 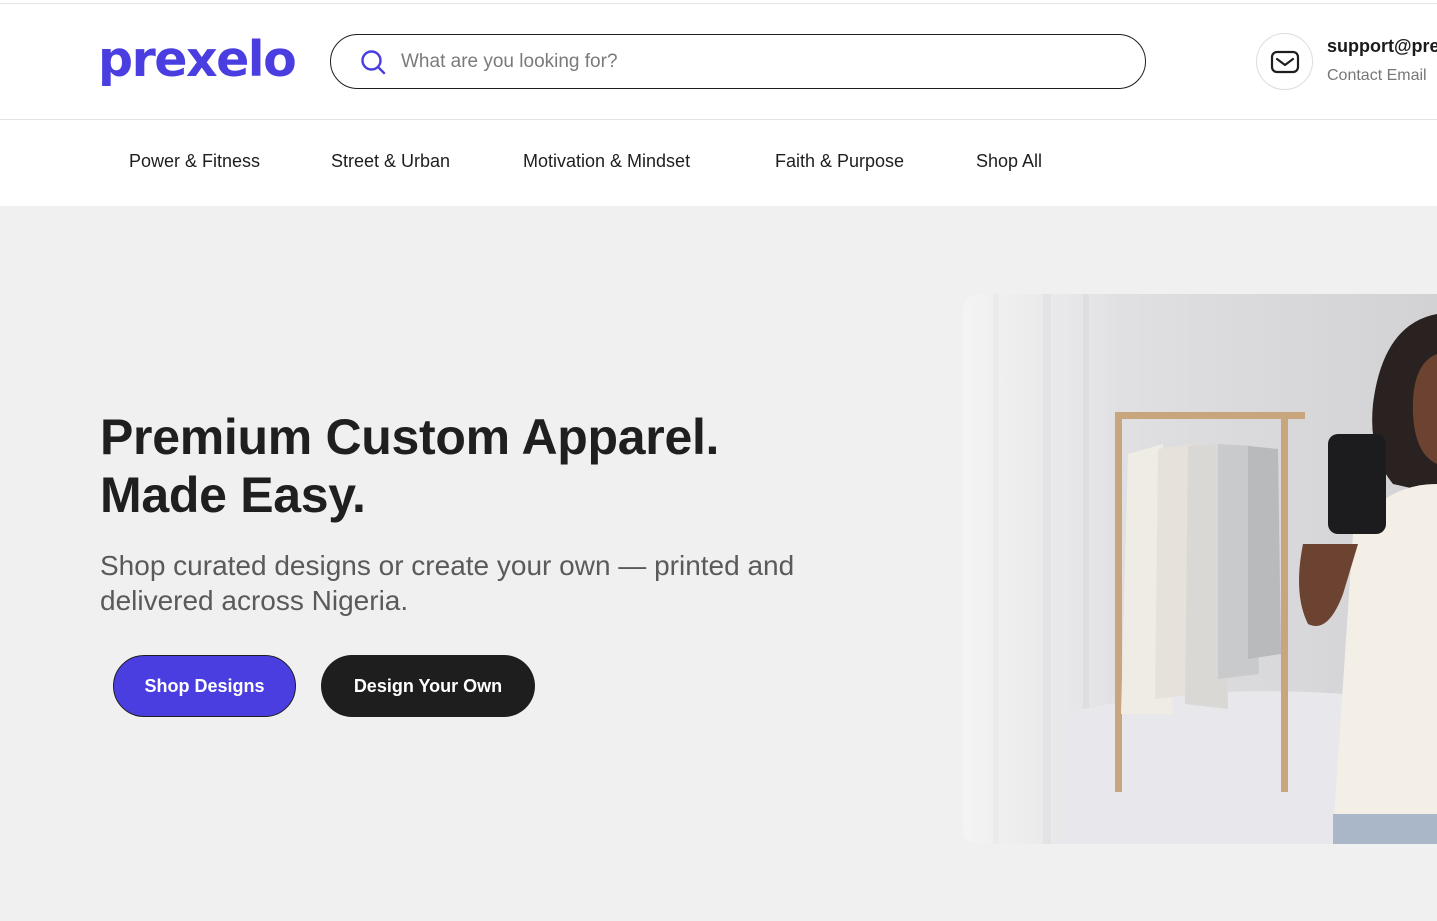 What do you see at coordinates (197, 60) in the screenshot?
I see `logo: prexelo` at bounding box center [197, 60].